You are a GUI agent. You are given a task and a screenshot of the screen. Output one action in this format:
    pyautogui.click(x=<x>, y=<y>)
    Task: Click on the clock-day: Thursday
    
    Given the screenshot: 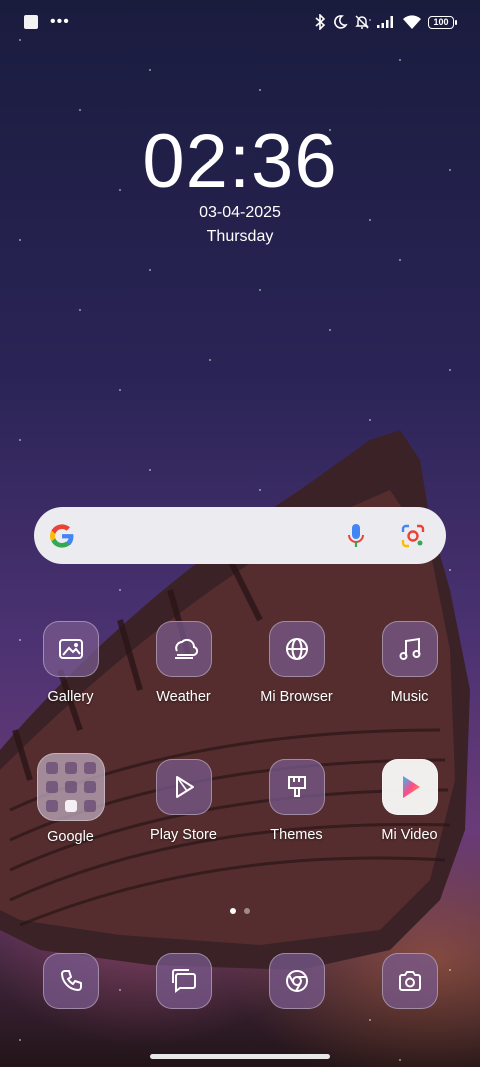 What is the action you would take?
    pyautogui.click(x=240, y=236)
    